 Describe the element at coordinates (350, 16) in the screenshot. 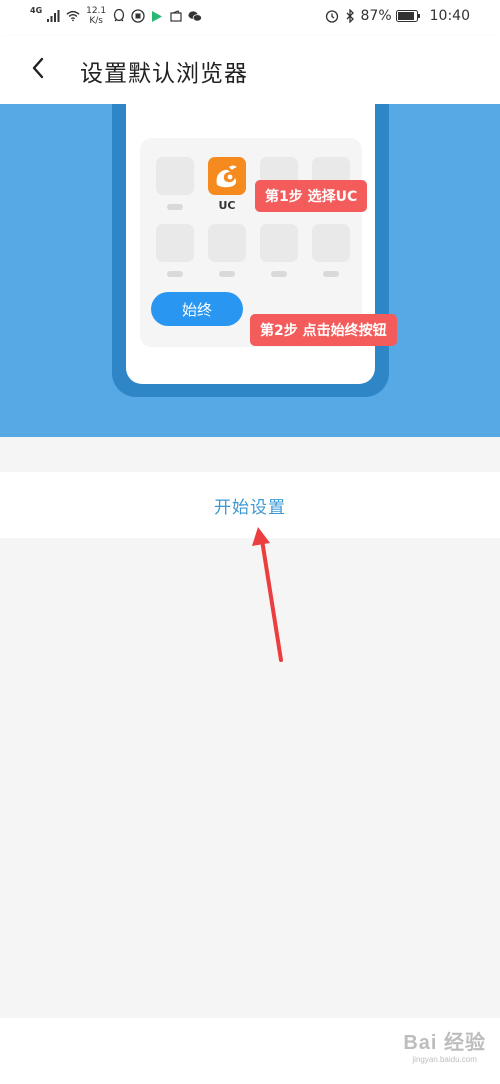

I see `bluetooth-icon` at that location.